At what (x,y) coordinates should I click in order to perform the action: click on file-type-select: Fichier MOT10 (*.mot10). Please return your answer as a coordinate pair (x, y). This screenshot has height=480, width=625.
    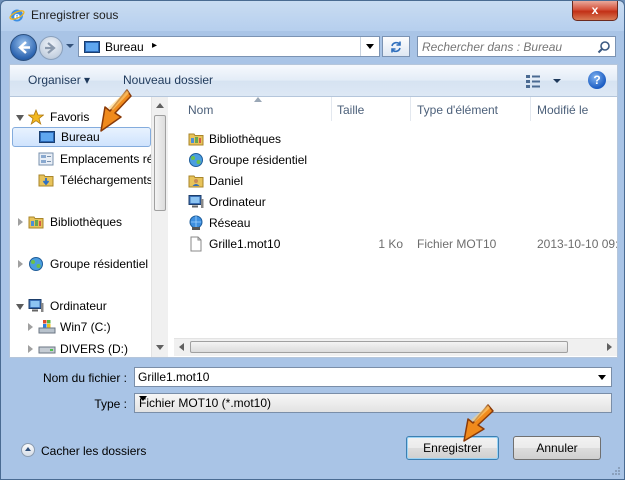
    Looking at the image, I should click on (373, 403).